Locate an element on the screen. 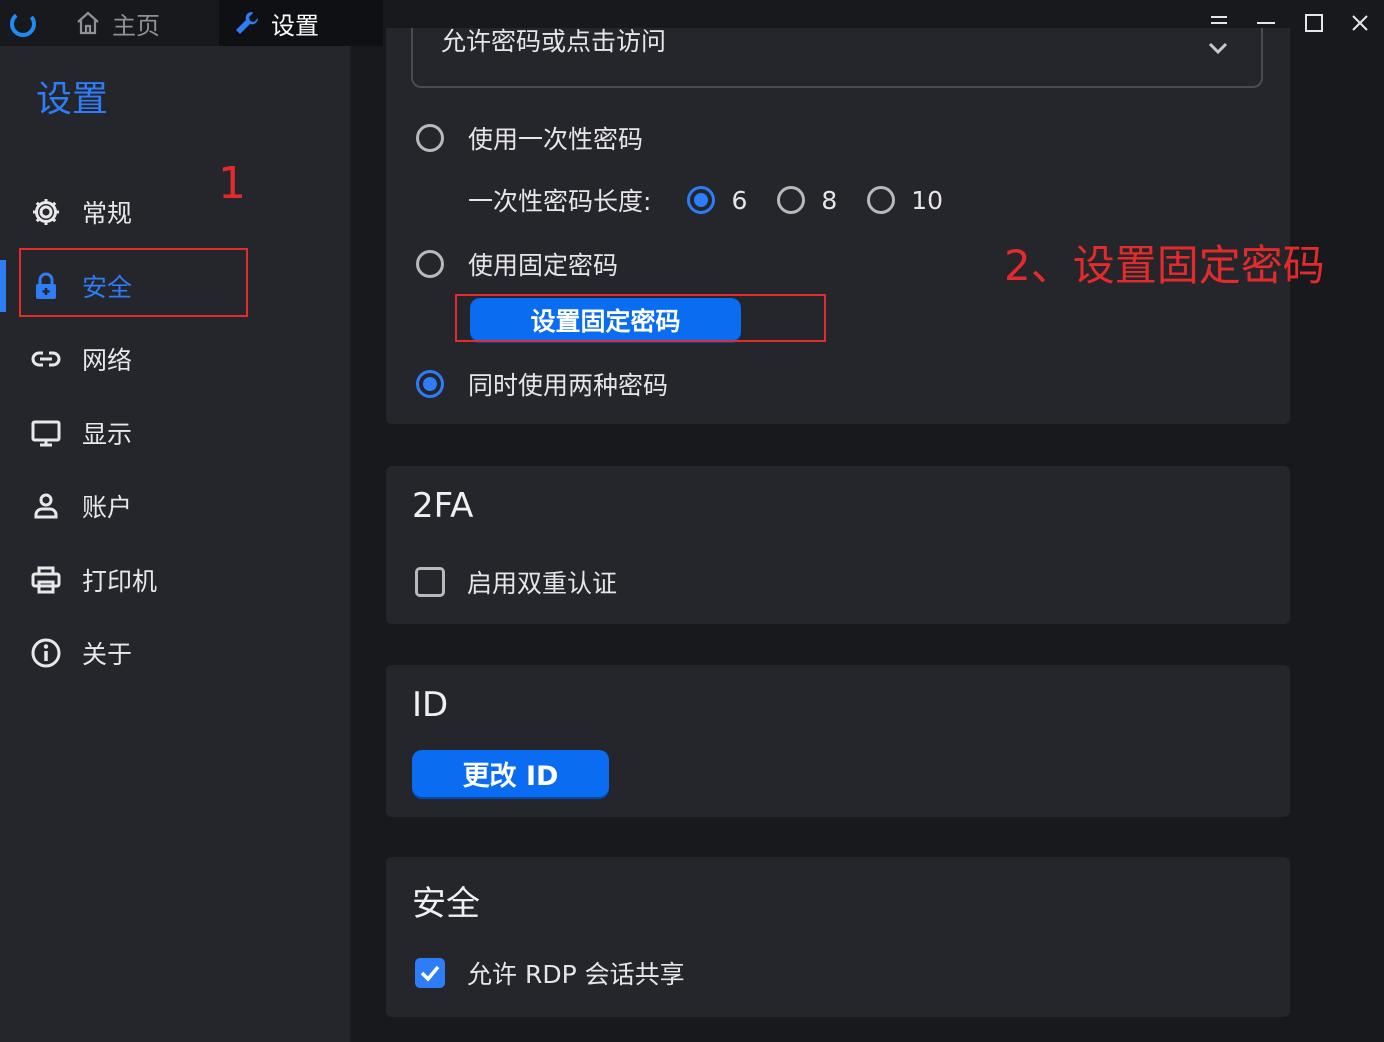 Image resolution: width=1384 pixels, height=1042 pixels. sidebar-item-label: 显示 is located at coordinates (107, 434).